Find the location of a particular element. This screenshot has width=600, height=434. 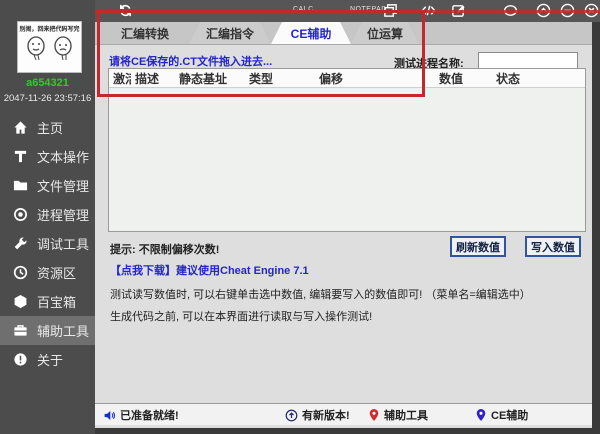

sidebar-item-file-mgmt: 文件管理 is located at coordinates (47, 185).